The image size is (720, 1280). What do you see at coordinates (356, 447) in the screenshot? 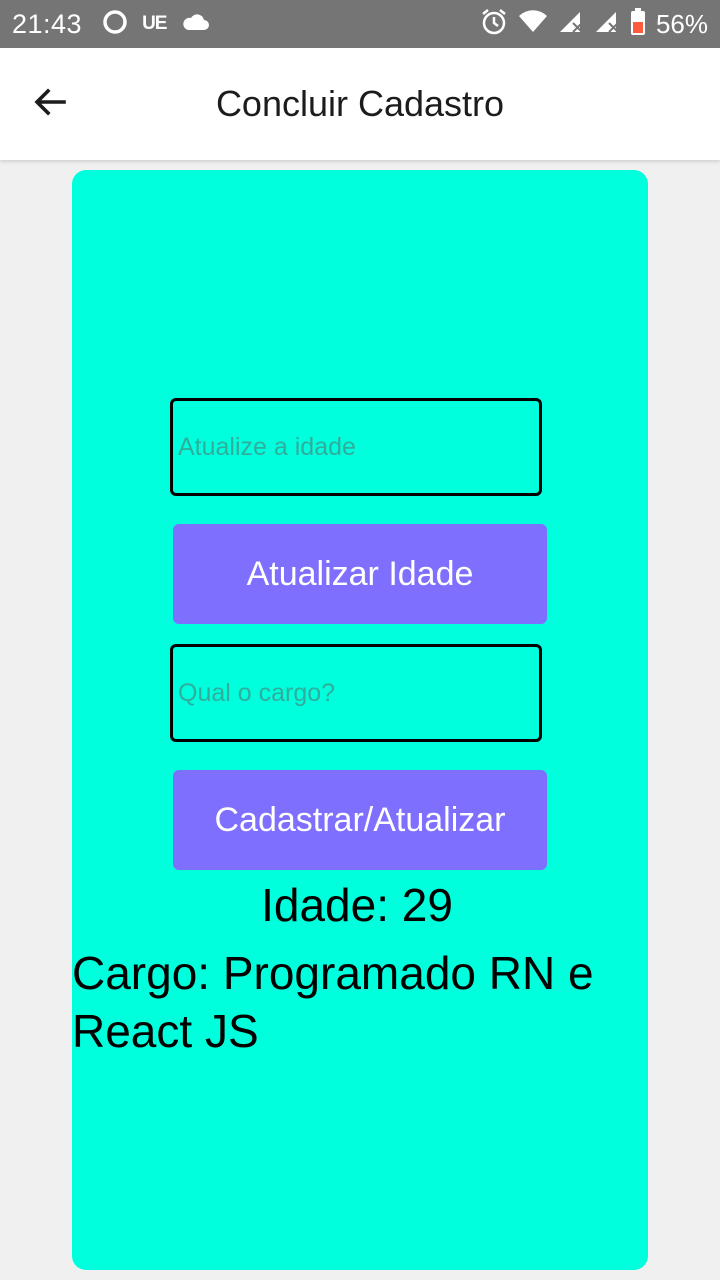
I see `age-input` at bounding box center [356, 447].